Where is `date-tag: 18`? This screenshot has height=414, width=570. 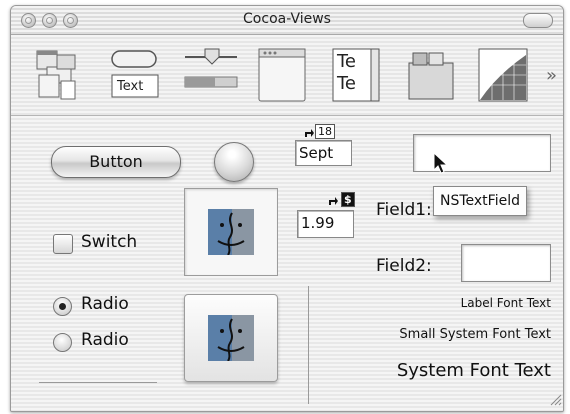 date-tag: 18 is located at coordinates (325, 131).